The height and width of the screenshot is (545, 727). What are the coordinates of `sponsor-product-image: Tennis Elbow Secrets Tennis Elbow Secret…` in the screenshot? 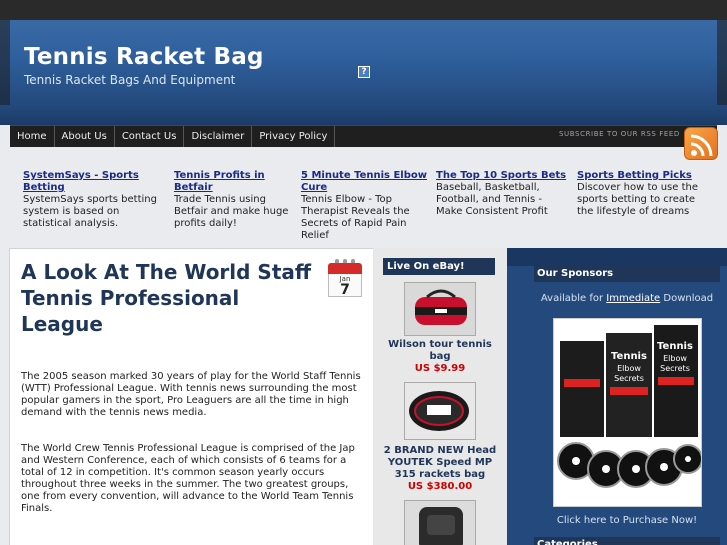 It's located at (627, 412).